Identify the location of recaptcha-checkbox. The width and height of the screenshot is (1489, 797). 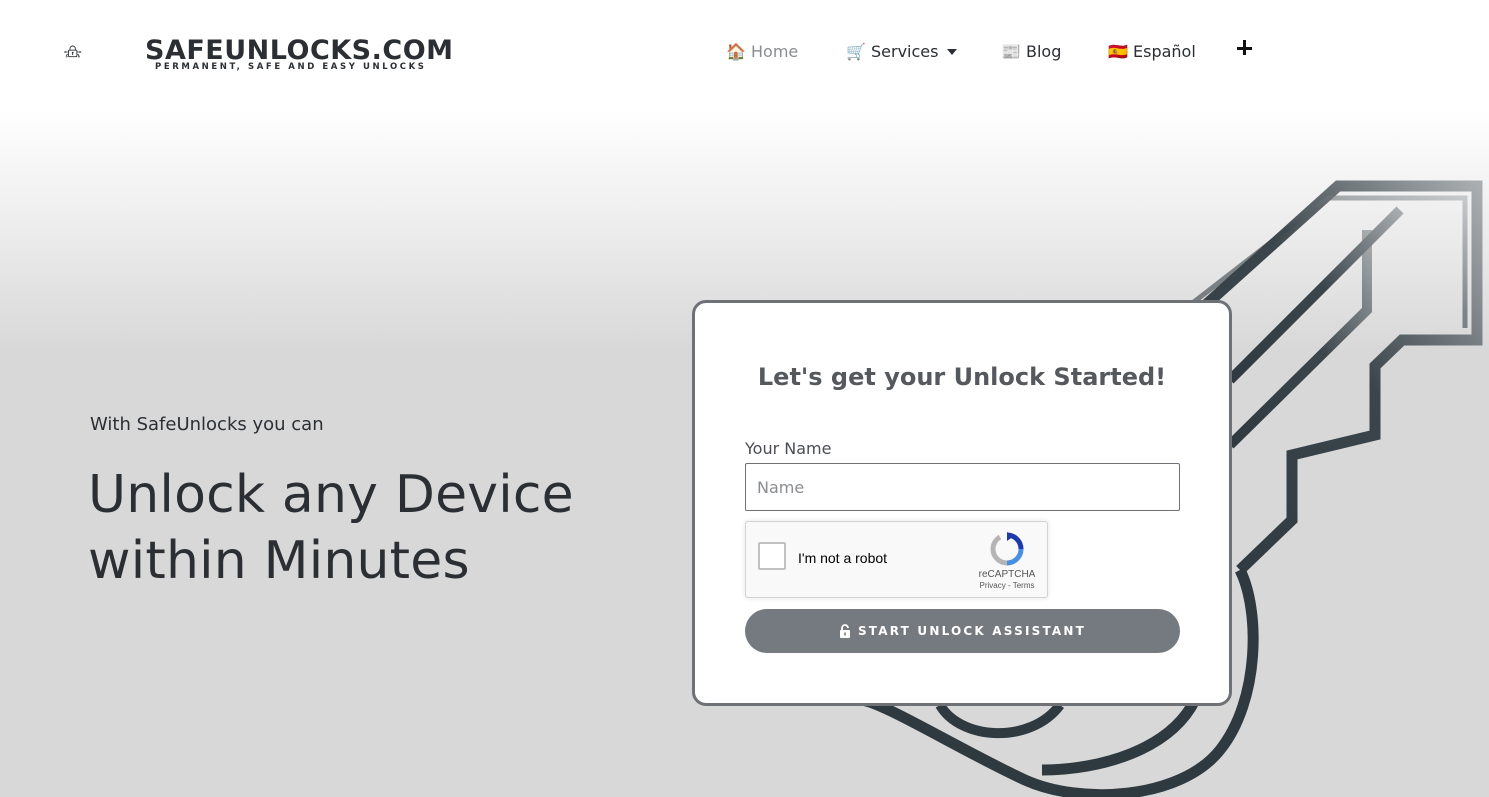
(772, 556).